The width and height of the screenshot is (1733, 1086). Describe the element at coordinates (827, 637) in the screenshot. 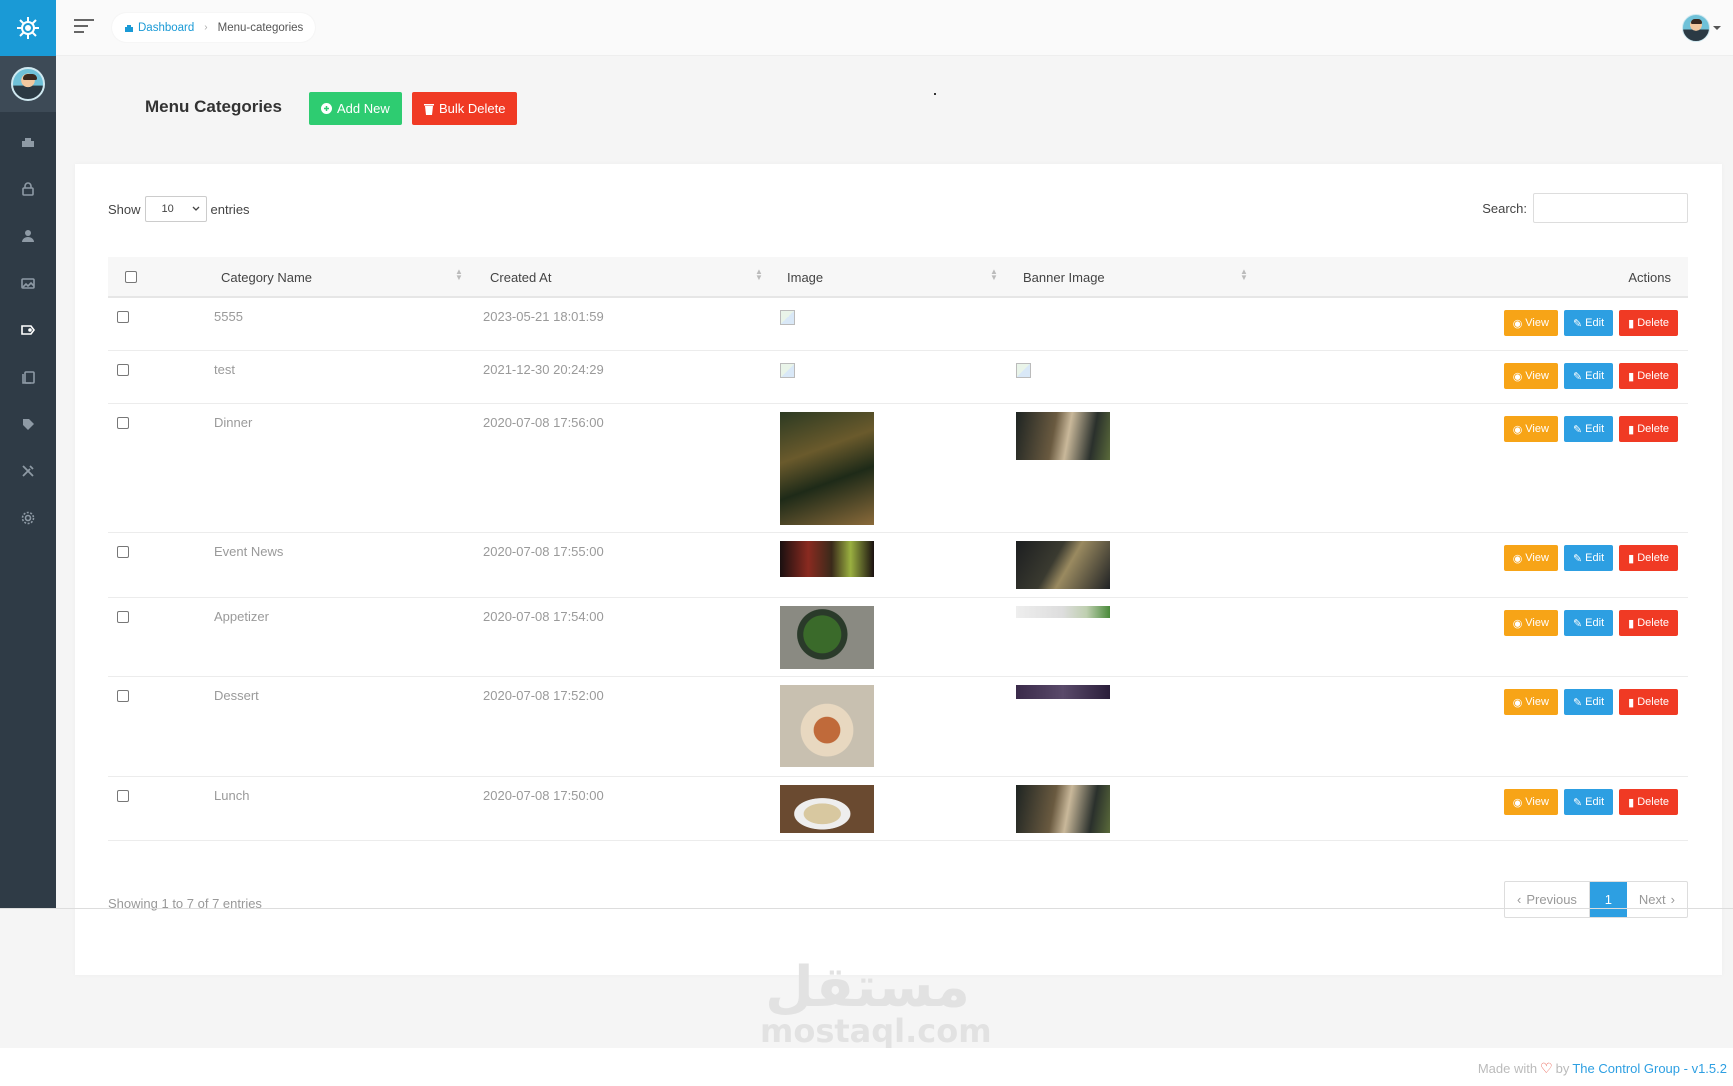

I see `image-salad-bowl-photo` at that location.